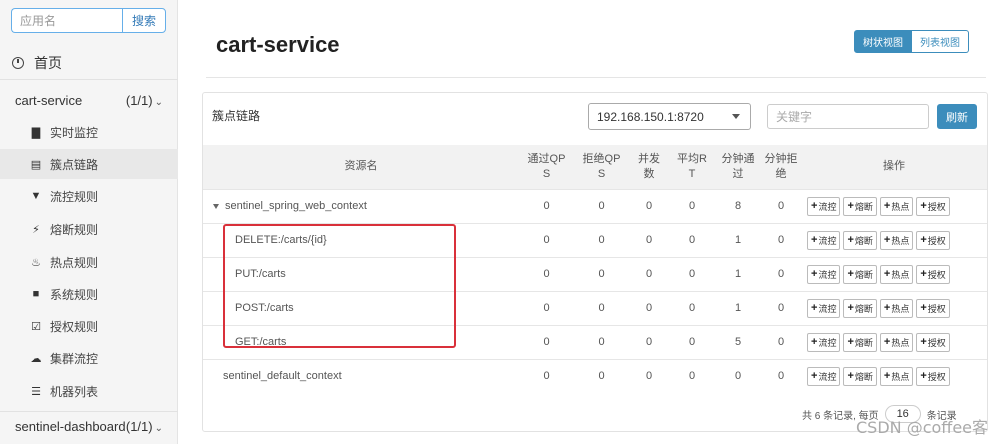  Describe the element at coordinates (922, 427) in the screenshot. I see `watermark: CSDN @coffee客` at that location.